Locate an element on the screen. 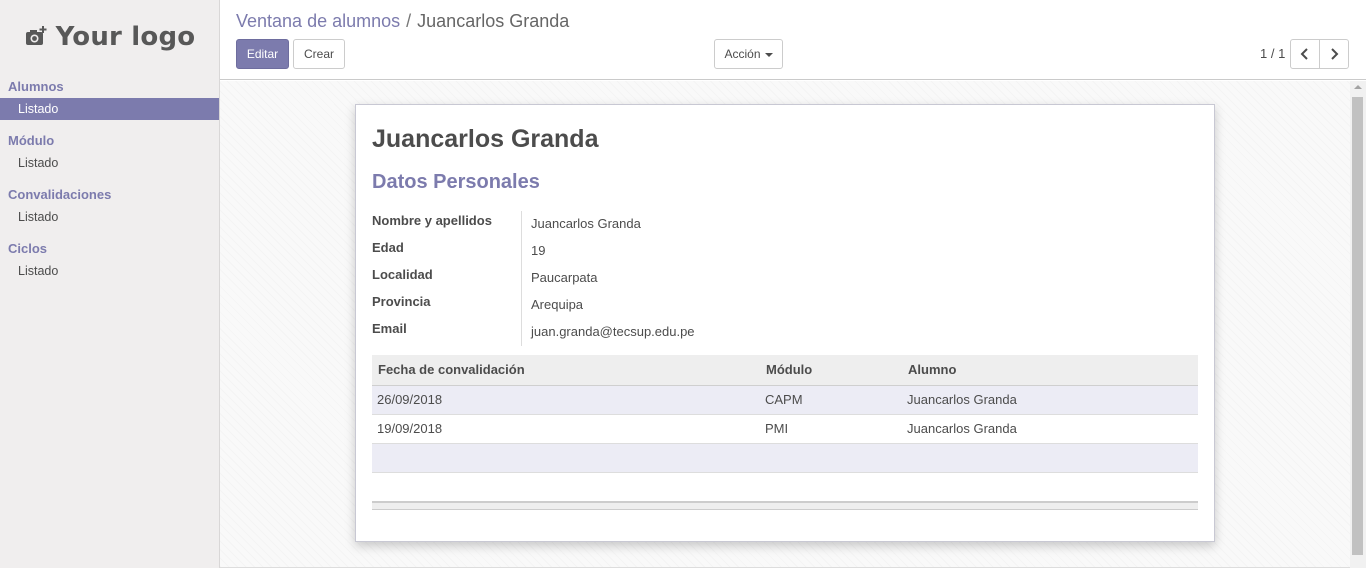  field-row-email: Email juan.granda@tecsup.edu.pe is located at coordinates (533, 332).